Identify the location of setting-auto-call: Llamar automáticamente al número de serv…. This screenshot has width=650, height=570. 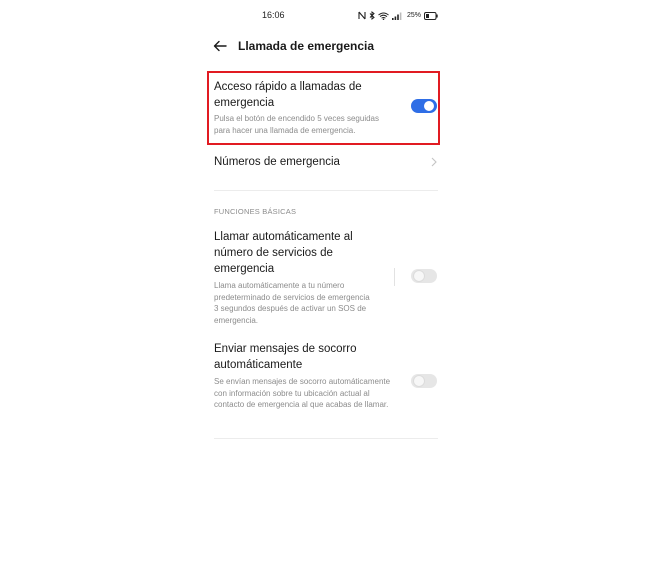
(295, 277).